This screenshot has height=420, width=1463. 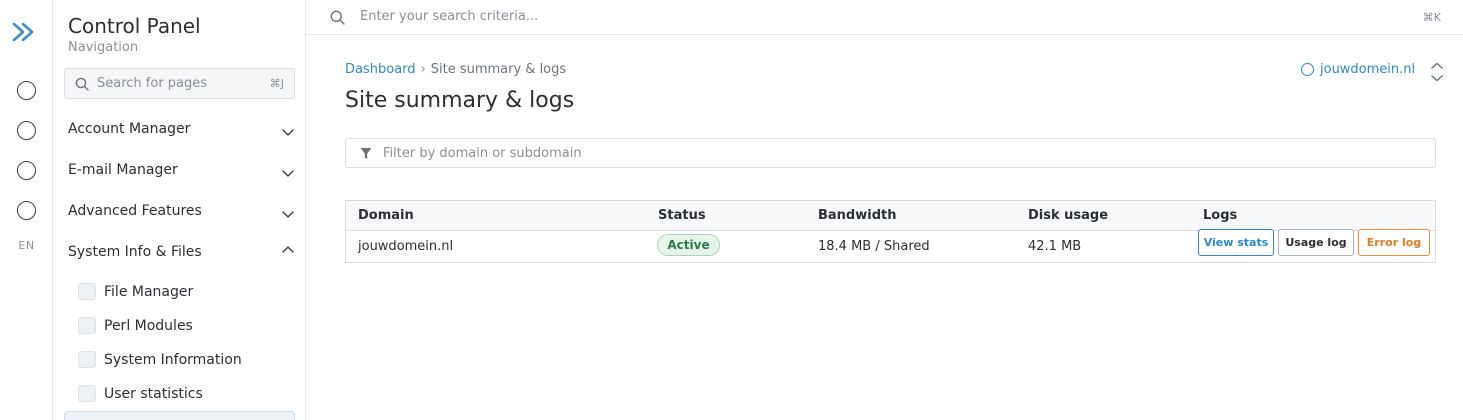 I want to click on sidebar-search-shortcut: ⌘J, so click(x=276, y=83).